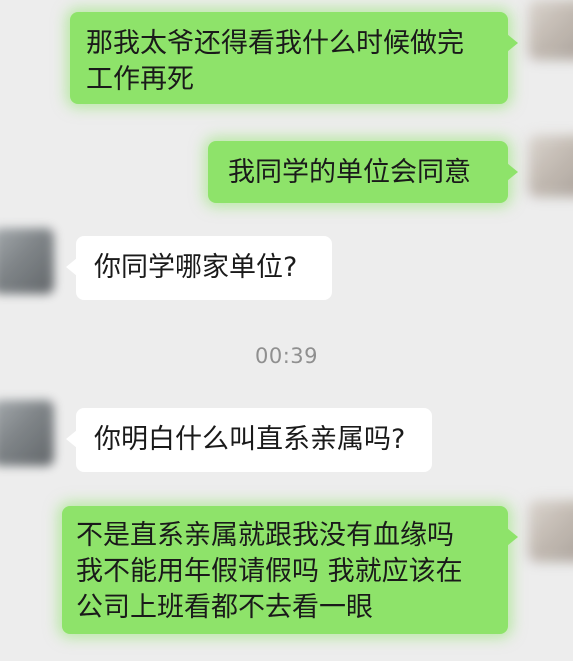 The image size is (573, 661). Describe the element at coordinates (275, 43) in the screenshot. I see `message-text-line: 那我太爷还得看我什么时候做完` at that location.